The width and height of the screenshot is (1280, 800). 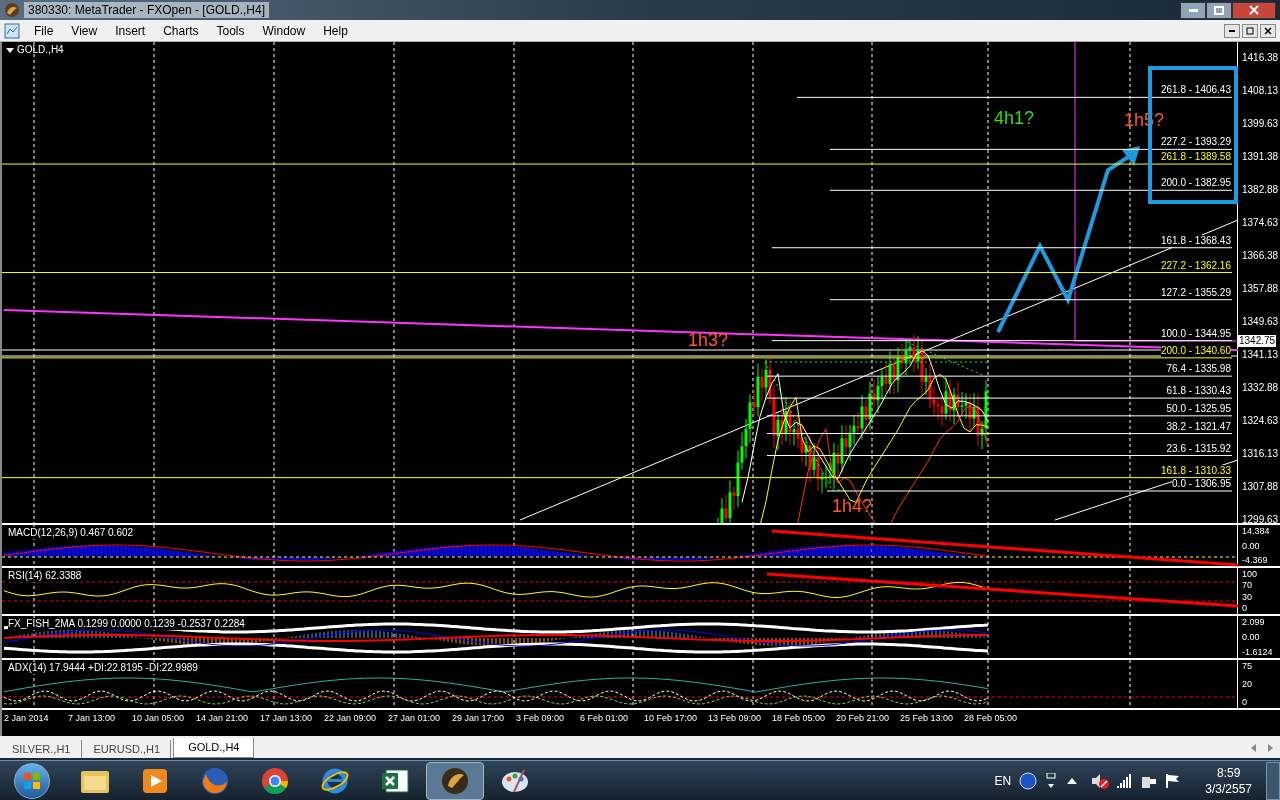 What do you see at coordinates (1260, 124) in the screenshot?
I see `price-axis-label: 1399.63` at bounding box center [1260, 124].